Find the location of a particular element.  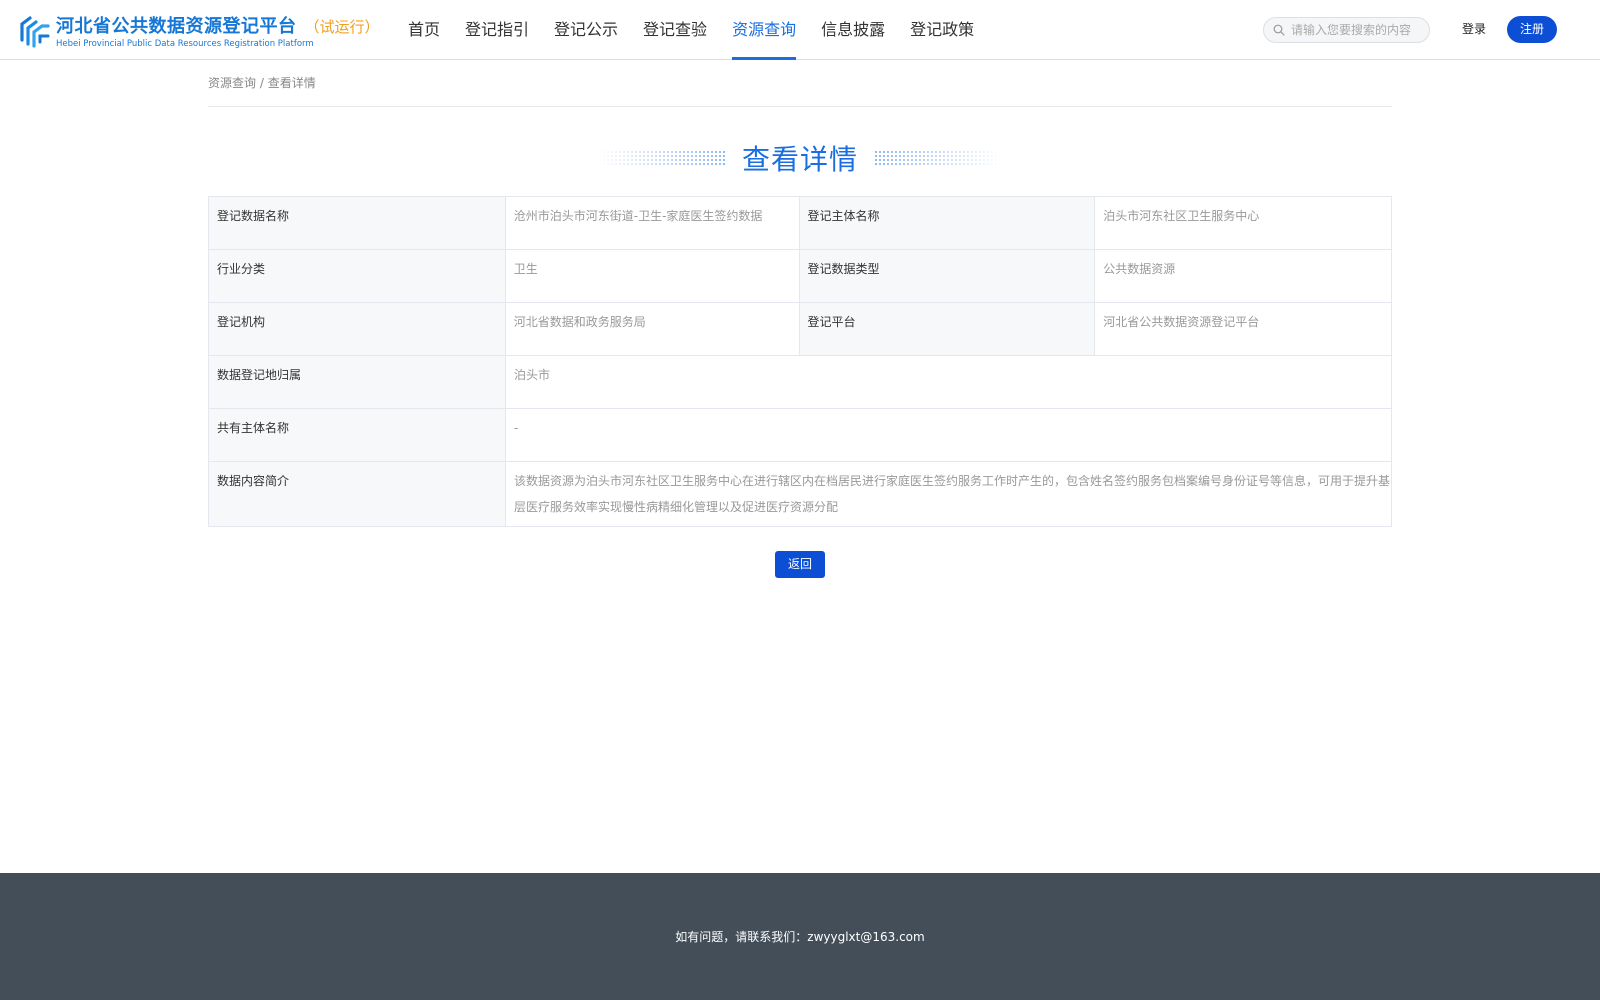

table-row: 数据登记地归属 泊头市 is located at coordinates (800, 382).